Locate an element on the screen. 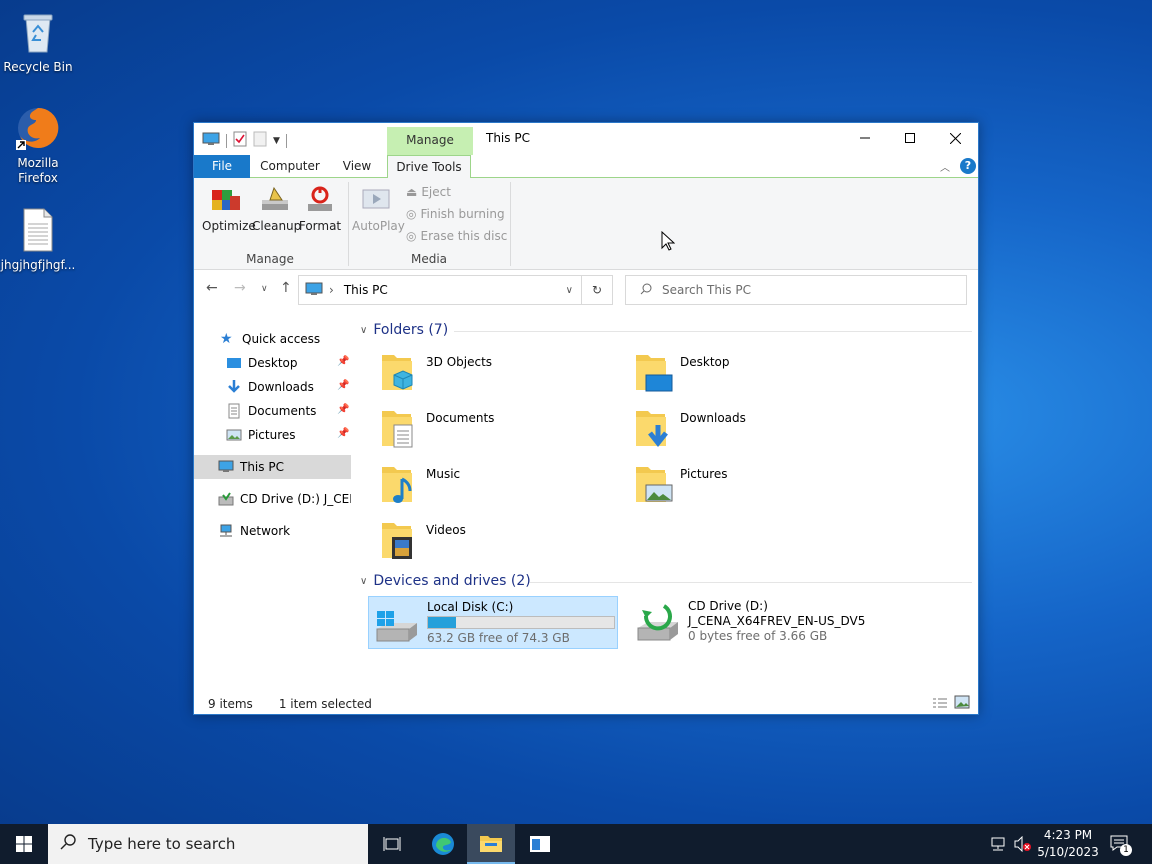 This screenshot has width=1152, height=864. nav-network: Network is located at coordinates (272, 531).